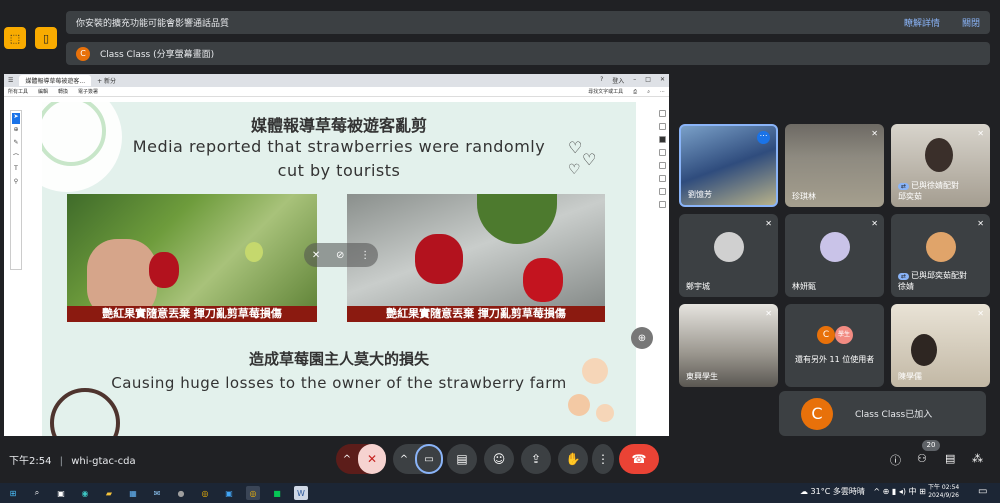 This screenshot has width=1000, height=503. Describe the element at coordinates (499, 459) in the screenshot. I see `emoji-button: ☺` at that location.